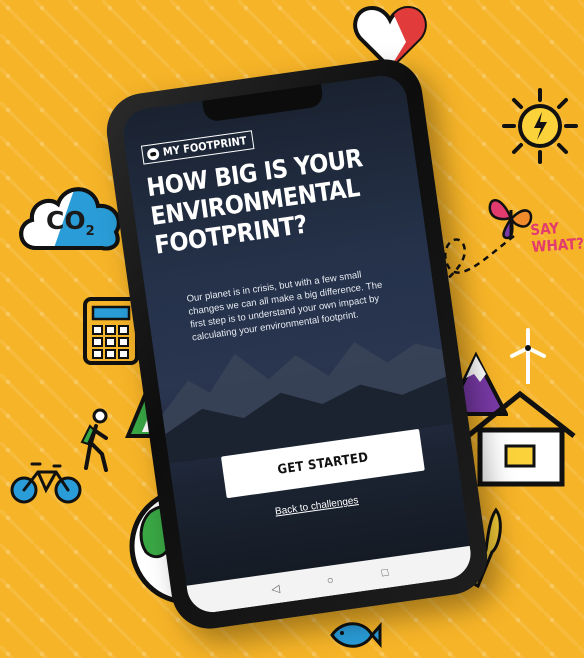  I want to click on home-nav-icon: ○, so click(330, 581).